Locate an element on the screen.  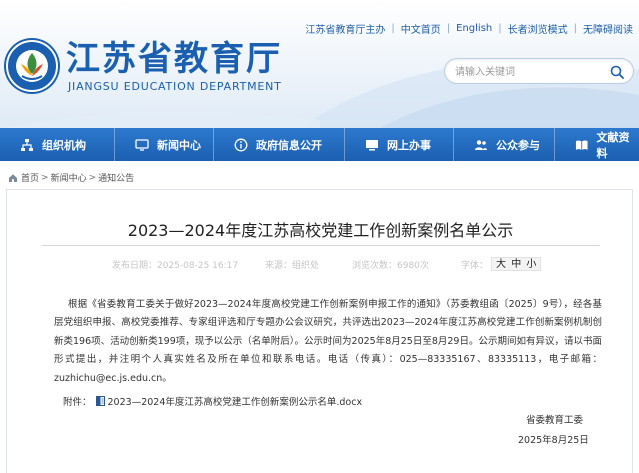
article-title: 2023—2024年度江苏高校党建工作创新案例名单公示 is located at coordinates (320, 230).